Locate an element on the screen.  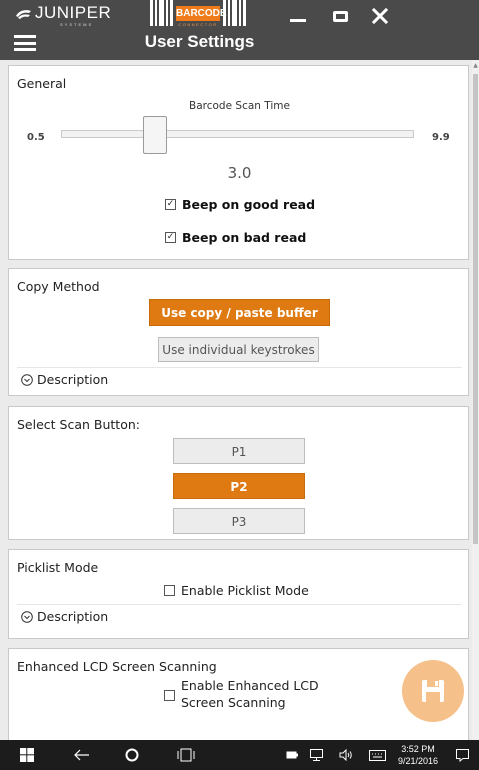
barcode-bars-left-icon is located at coordinates (161, 13).